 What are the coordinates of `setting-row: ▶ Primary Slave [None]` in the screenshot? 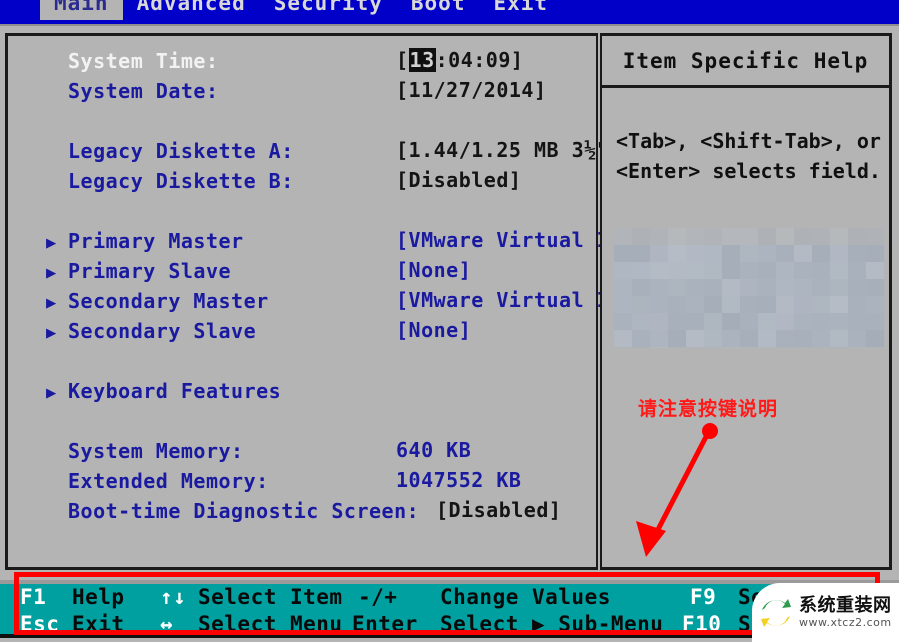 It's located at (320, 273).